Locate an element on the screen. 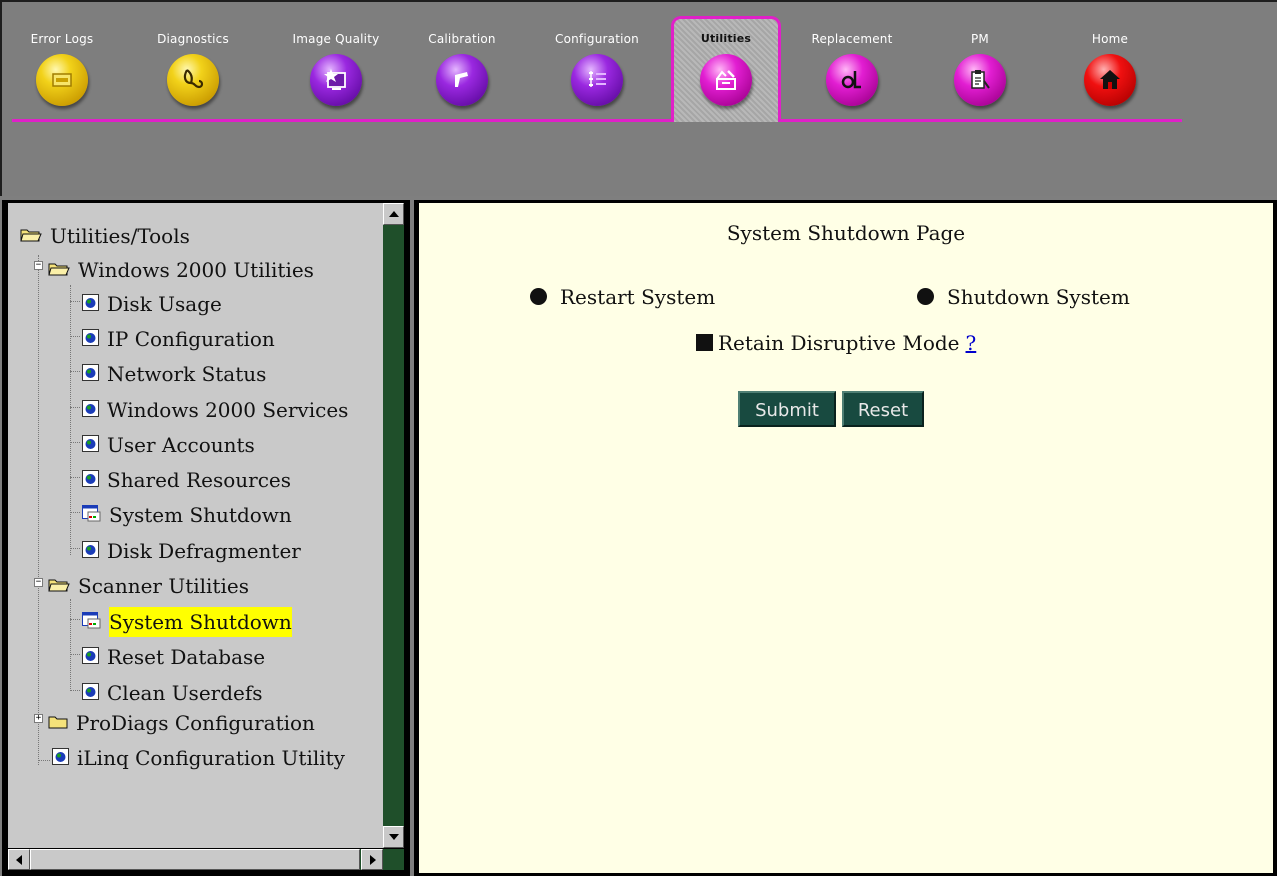 The width and height of the screenshot is (1277, 876). arrow-right-icon is located at coordinates (373, 860).